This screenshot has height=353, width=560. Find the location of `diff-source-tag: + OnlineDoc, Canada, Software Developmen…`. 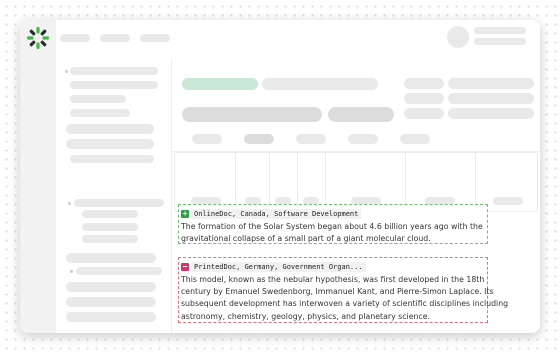

diff-source-tag: + OnlineDoc, Canada, Software Developmen… is located at coordinates (333, 213).